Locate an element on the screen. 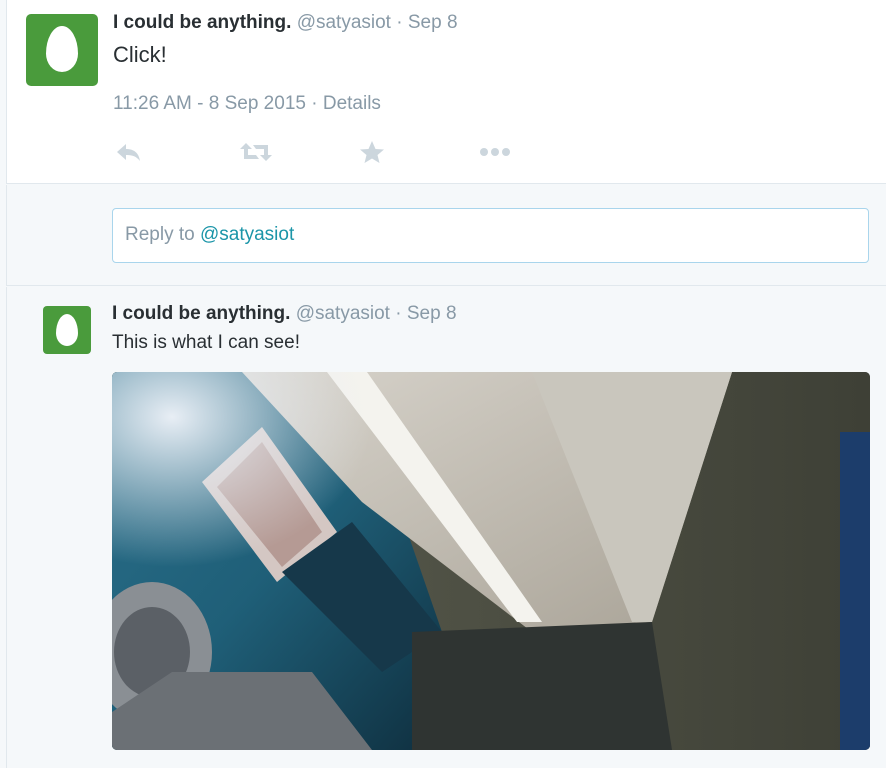  reply-input: Reply to @satyasiot is located at coordinates (490, 235).